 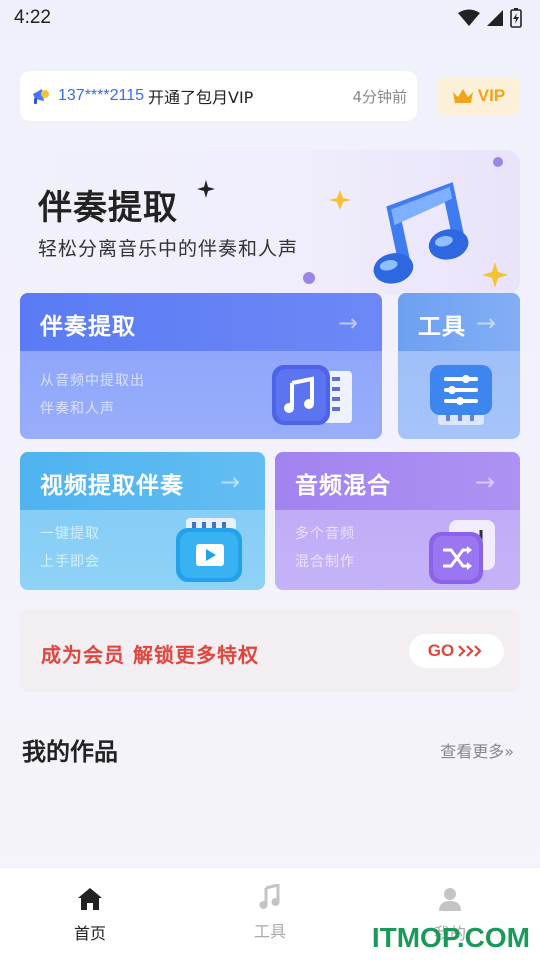 I want to click on membership-banner: 成为会员 解锁更多特权 GO, so click(x=270, y=650).